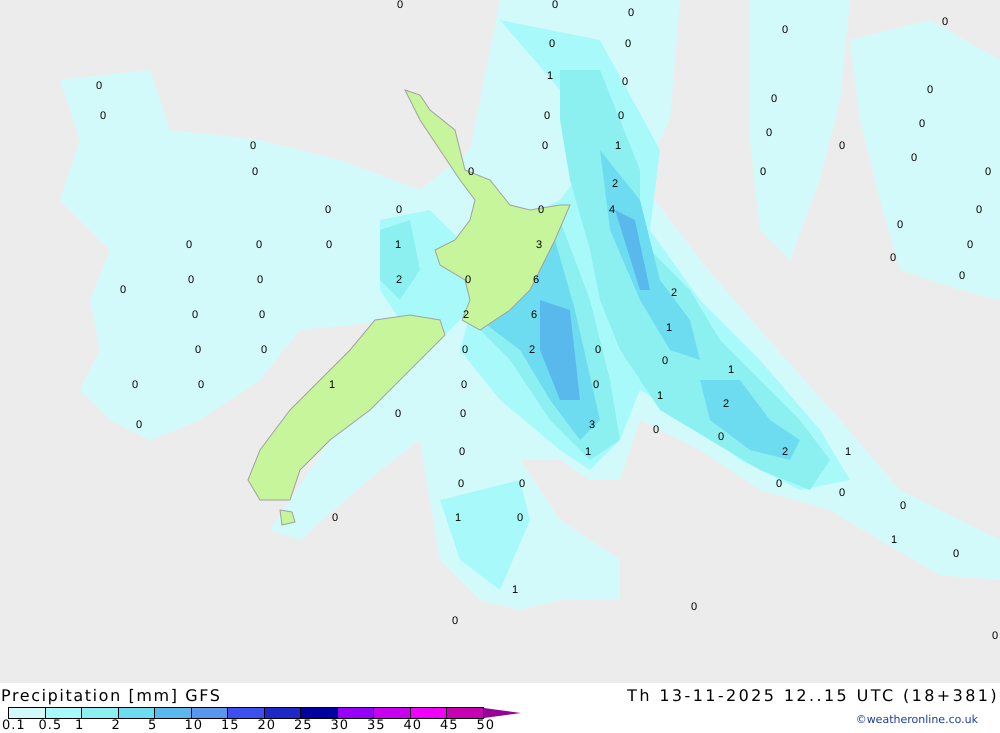 The height and width of the screenshot is (733, 1000). What do you see at coordinates (486, 726) in the screenshot?
I see `legend-label: 50` at bounding box center [486, 726].